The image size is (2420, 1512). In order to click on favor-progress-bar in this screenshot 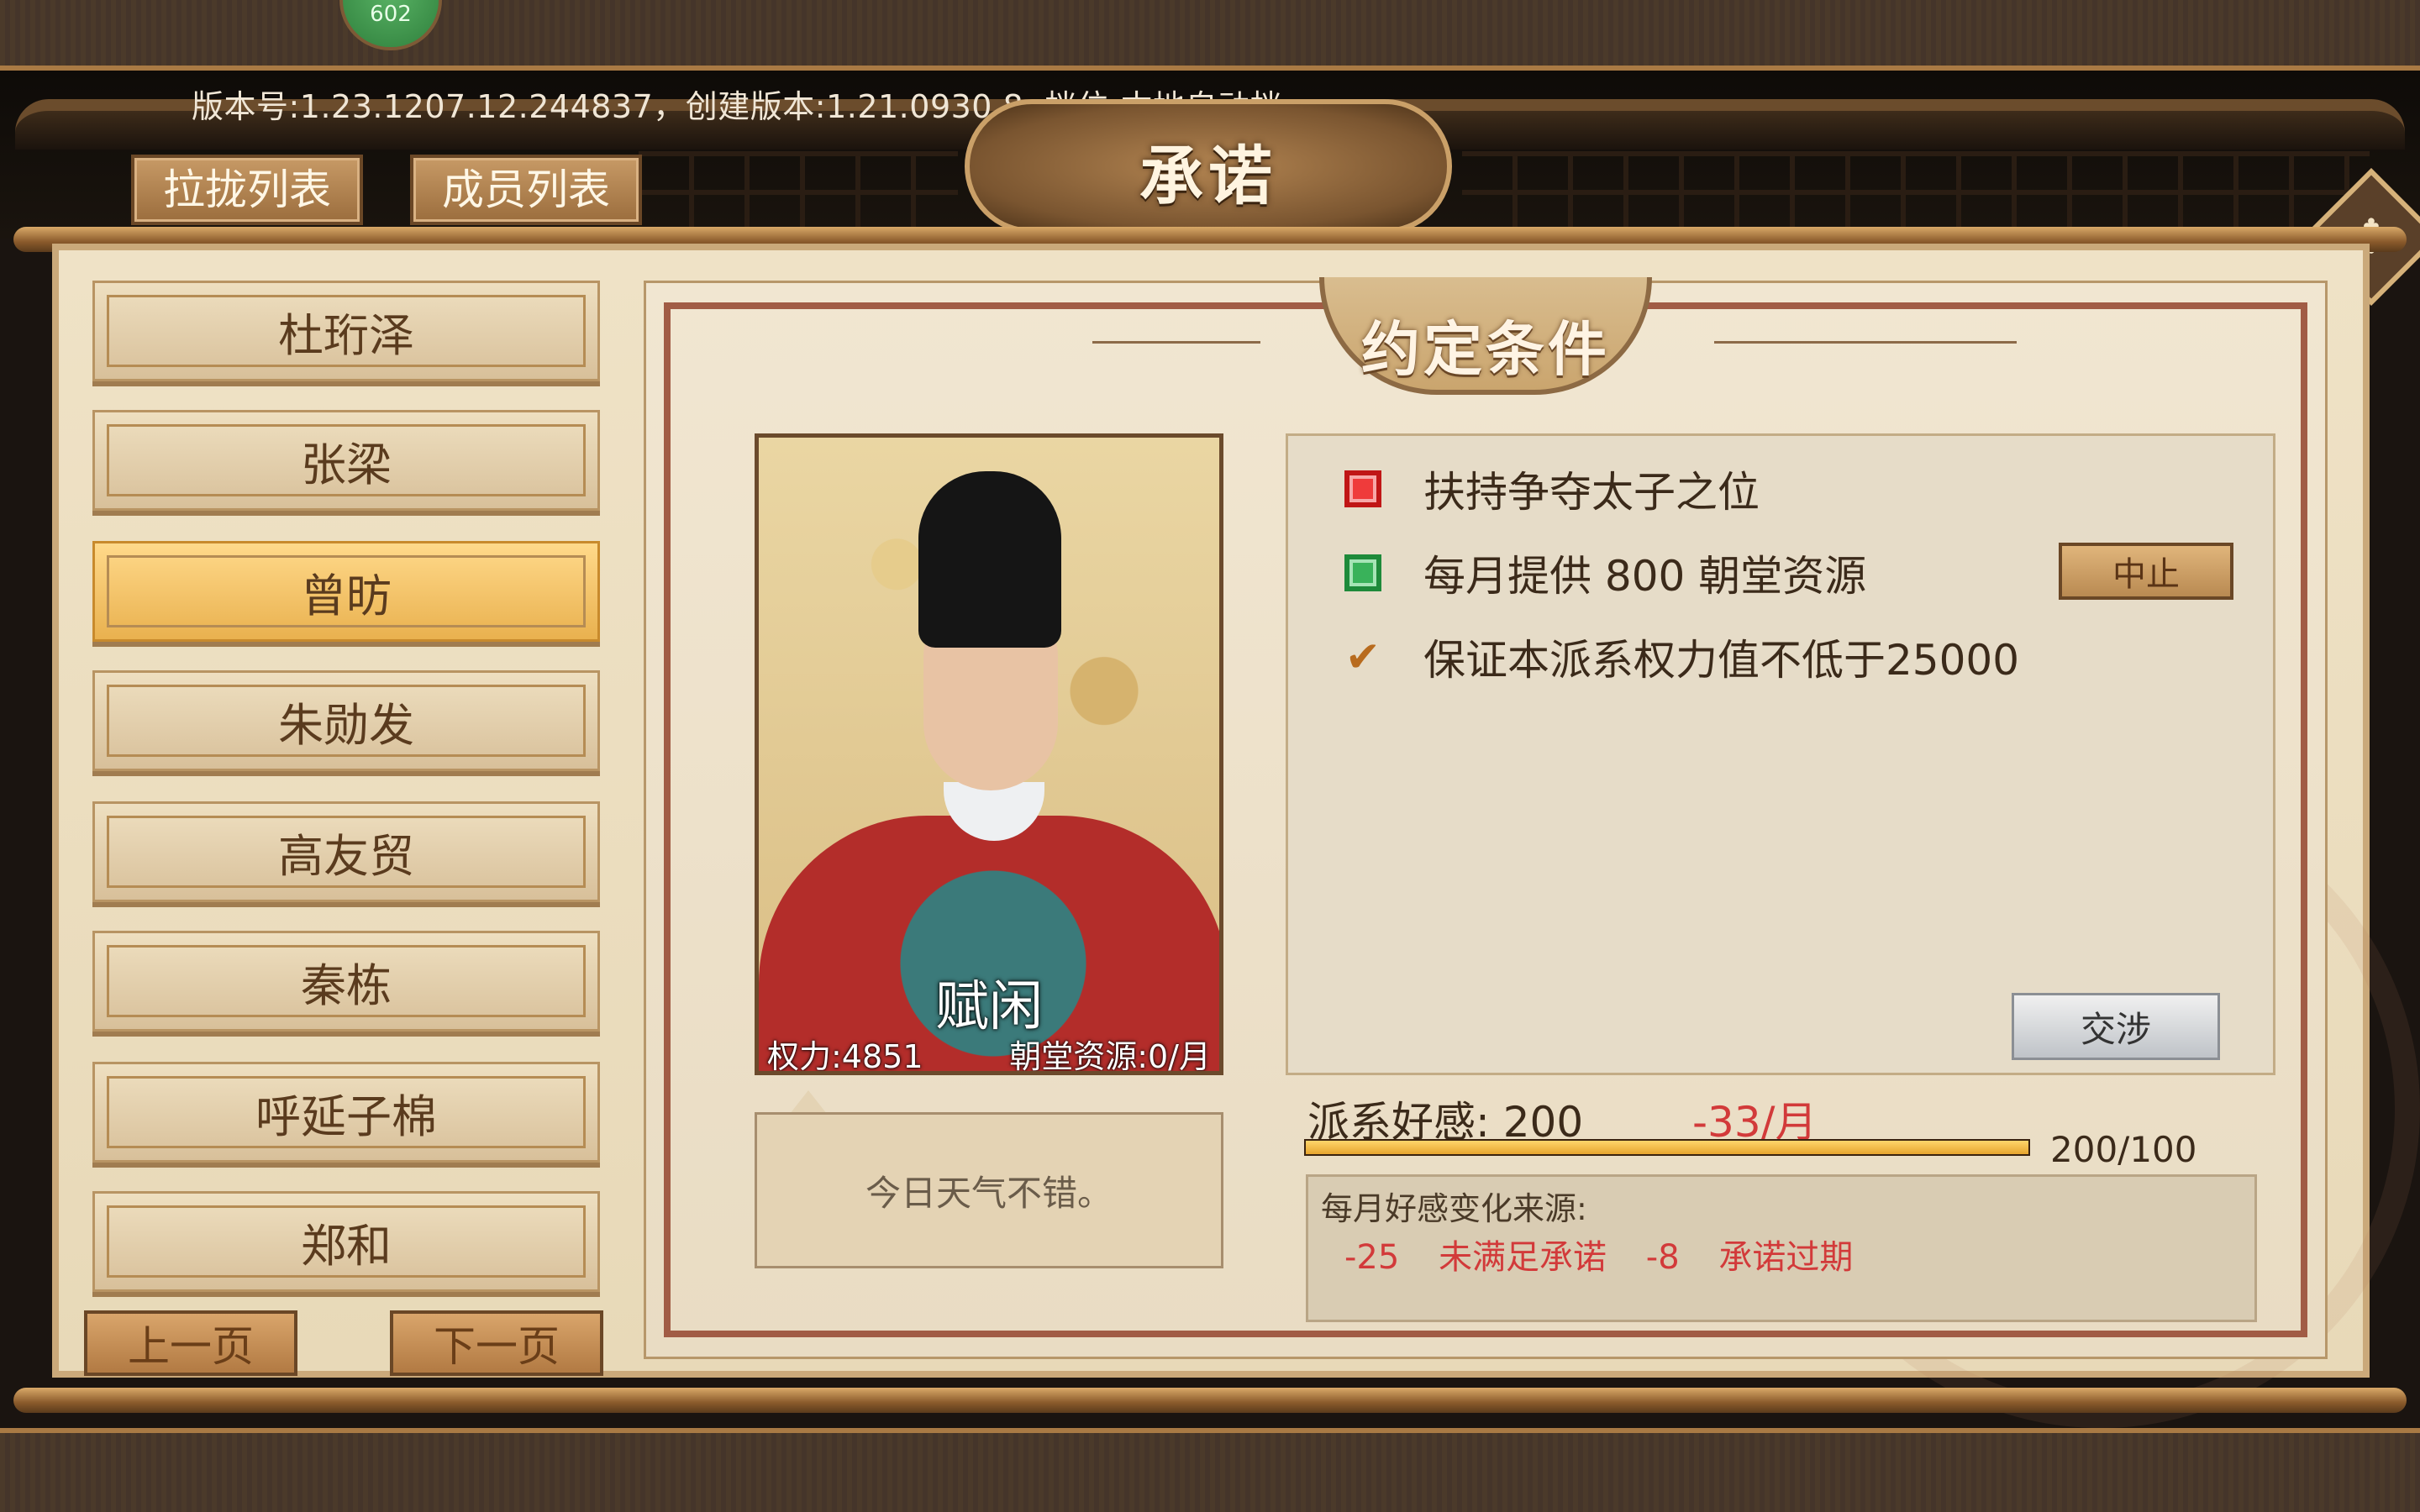, I will do `click(1667, 1147)`.